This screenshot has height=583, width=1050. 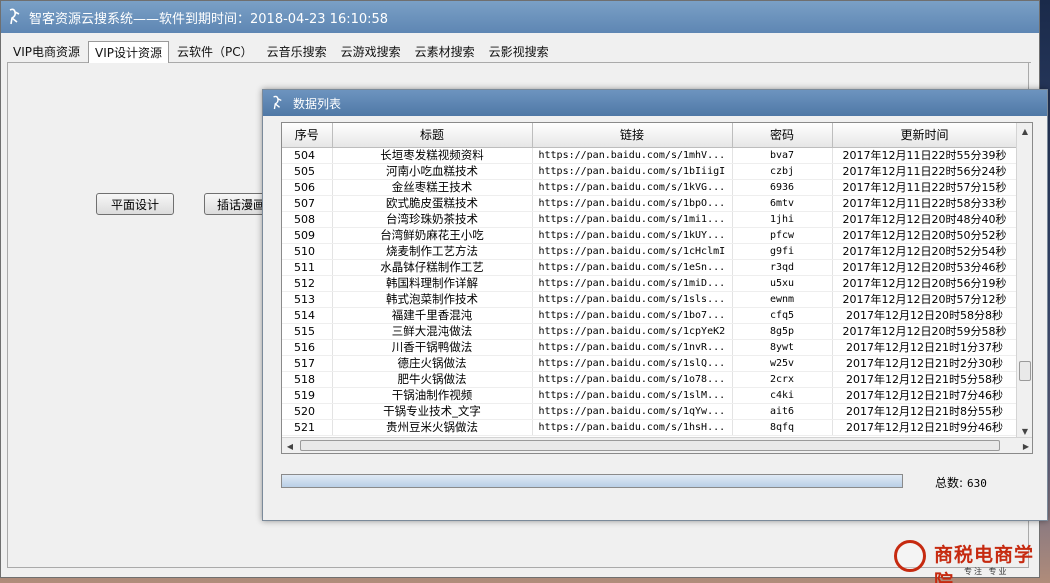 What do you see at coordinates (925, 251) in the screenshot?
I see `cell-updated: 2017年12月12日20时52分54秒` at bounding box center [925, 251].